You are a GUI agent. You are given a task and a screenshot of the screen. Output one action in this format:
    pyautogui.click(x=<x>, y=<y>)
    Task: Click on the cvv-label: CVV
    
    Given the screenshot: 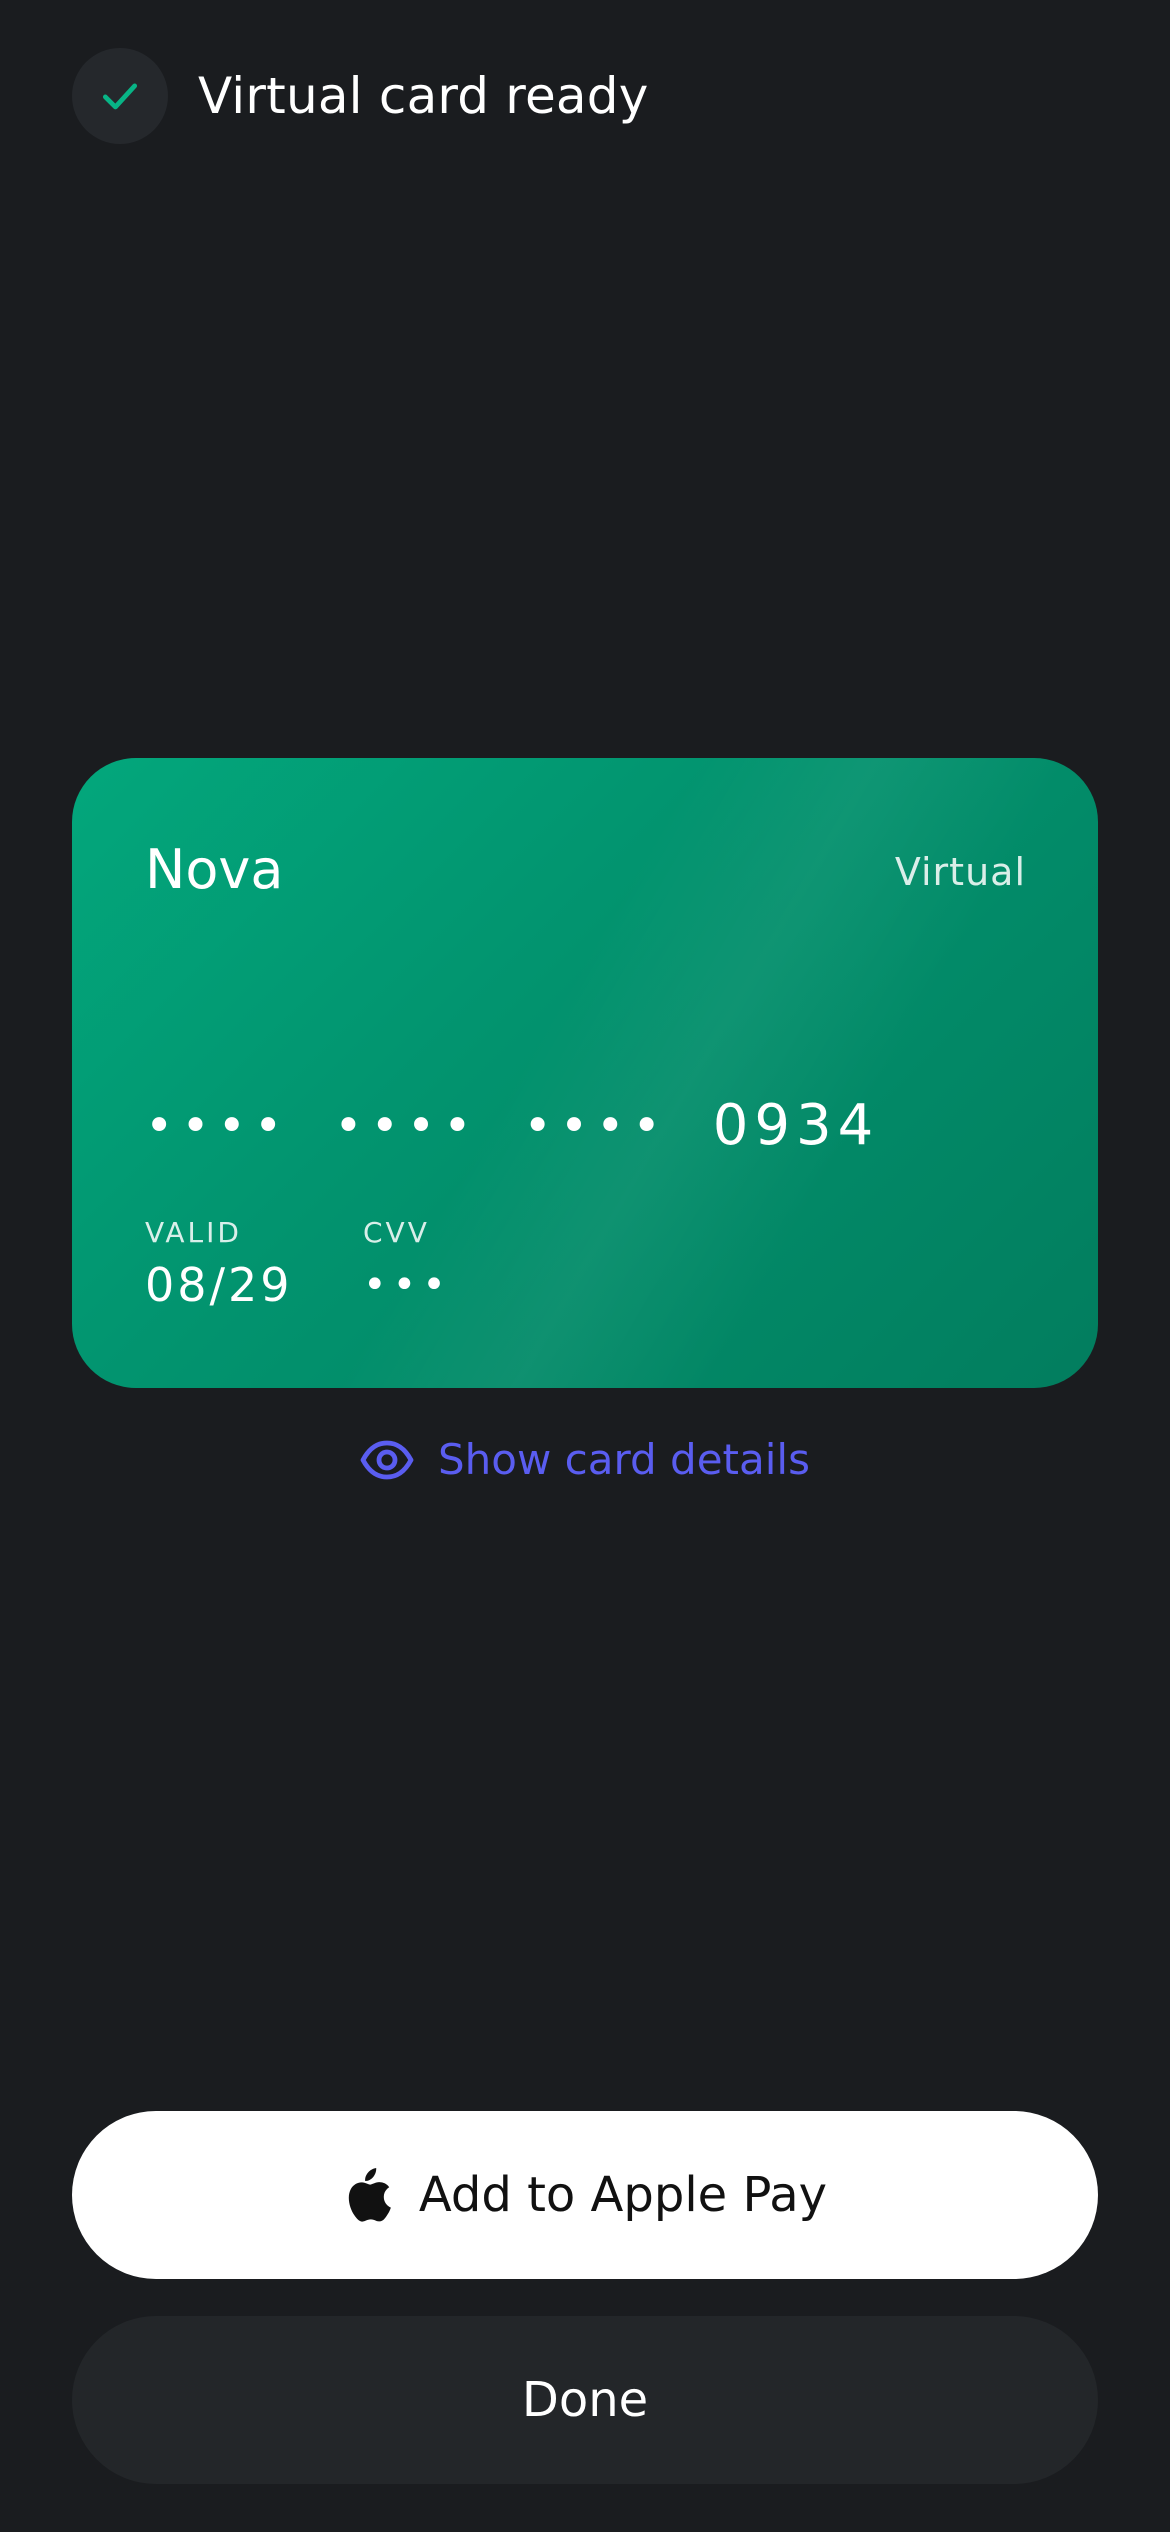 What is the action you would take?
    pyautogui.click(x=396, y=1232)
    